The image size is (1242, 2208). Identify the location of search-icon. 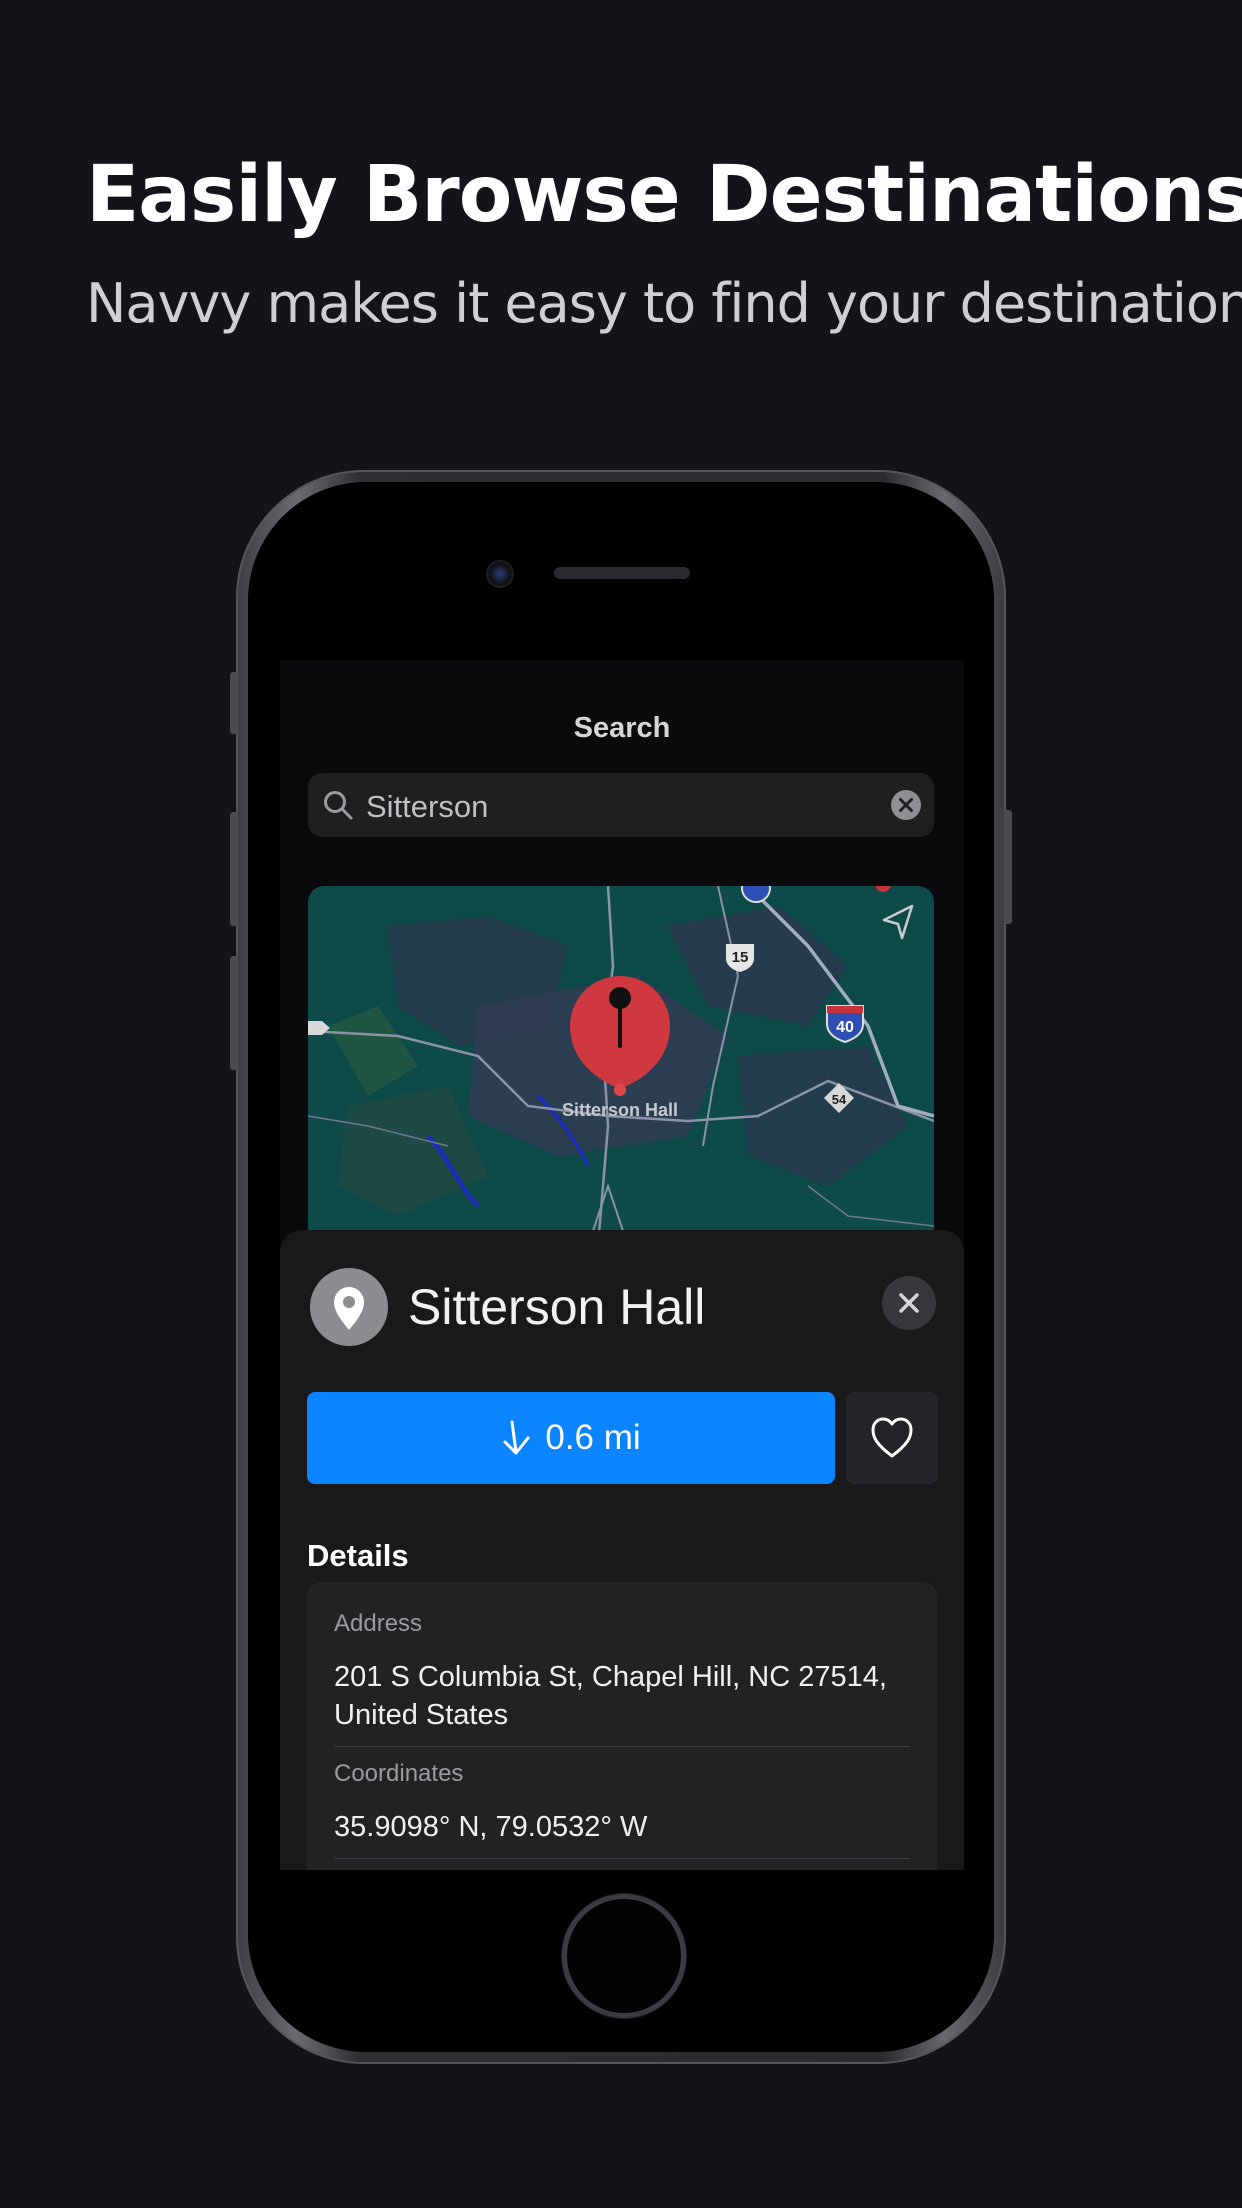
(338, 805).